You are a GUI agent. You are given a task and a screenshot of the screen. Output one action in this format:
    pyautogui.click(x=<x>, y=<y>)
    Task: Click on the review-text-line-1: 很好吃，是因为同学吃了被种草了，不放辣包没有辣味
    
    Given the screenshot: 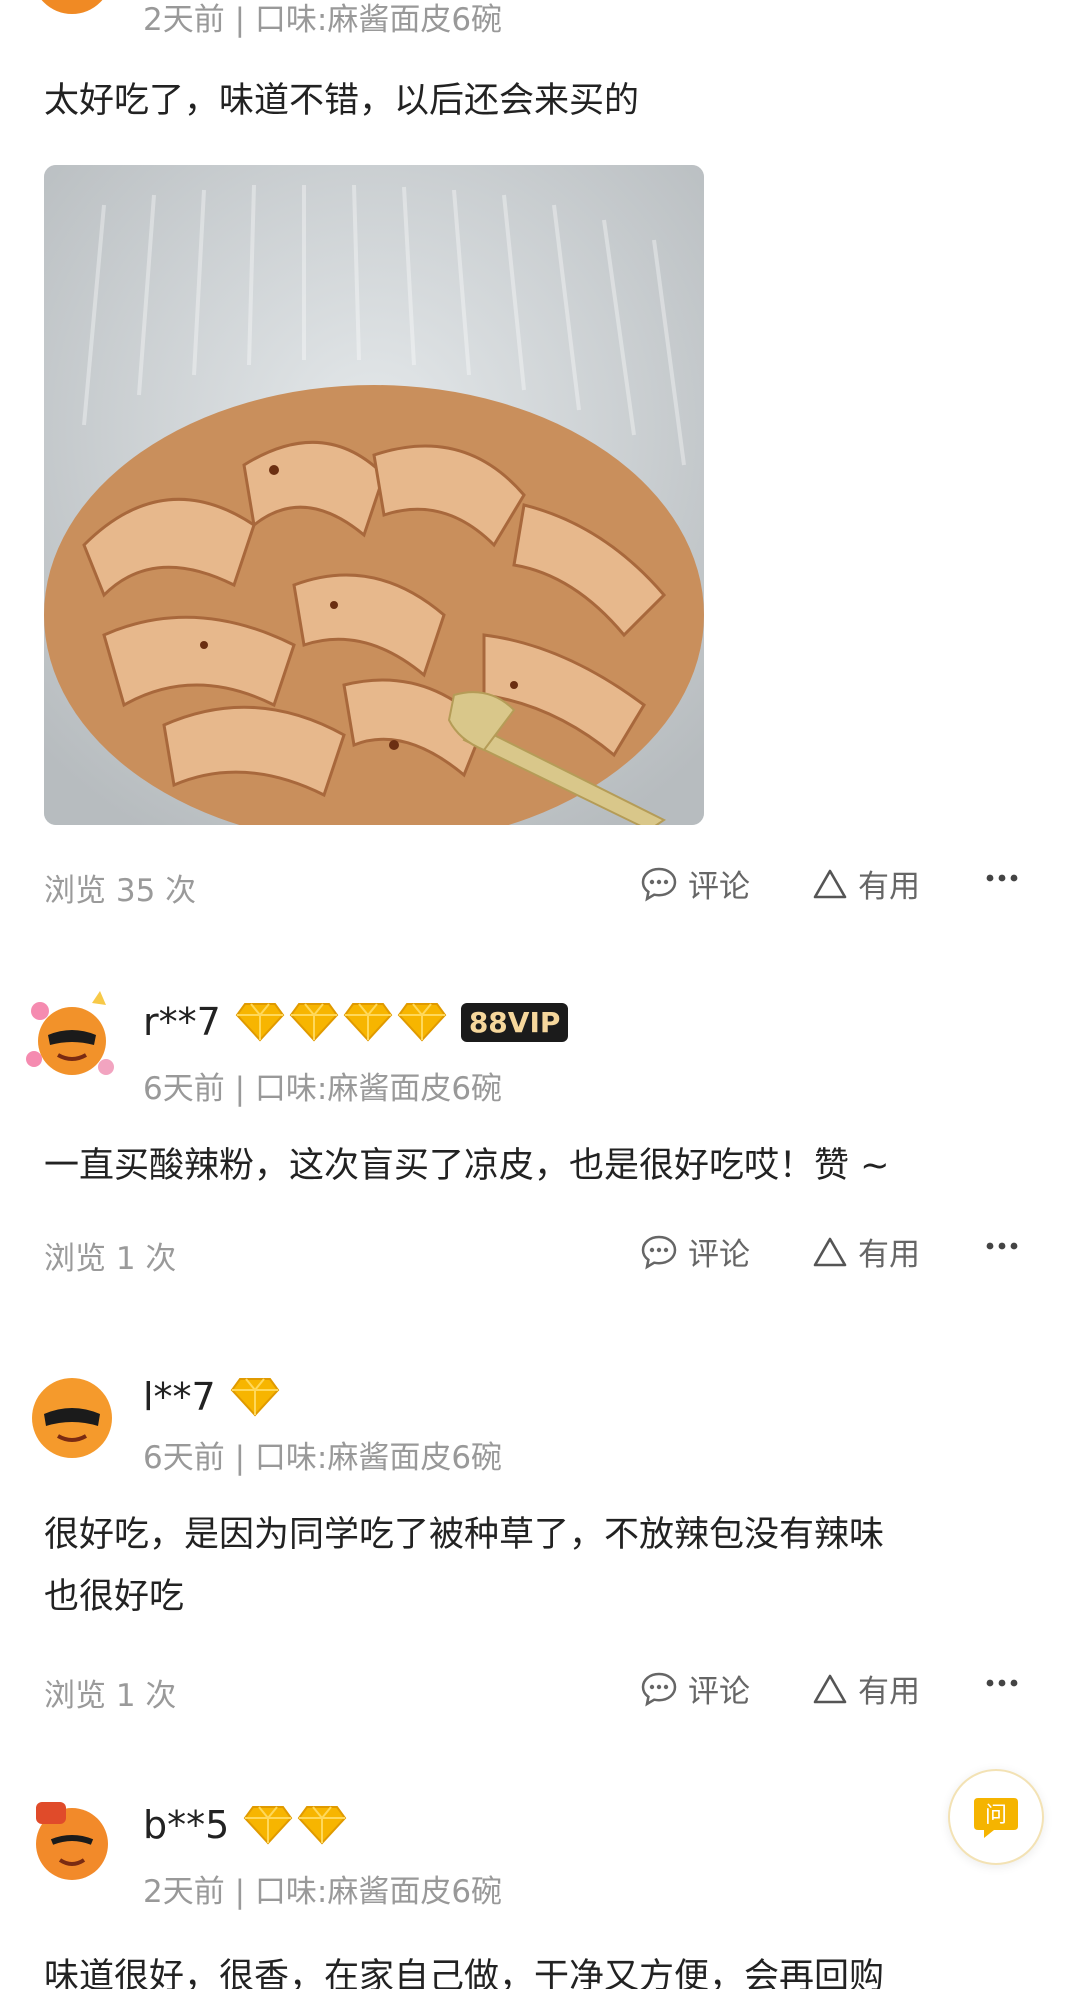 What is the action you would take?
    pyautogui.click(x=464, y=1535)
    